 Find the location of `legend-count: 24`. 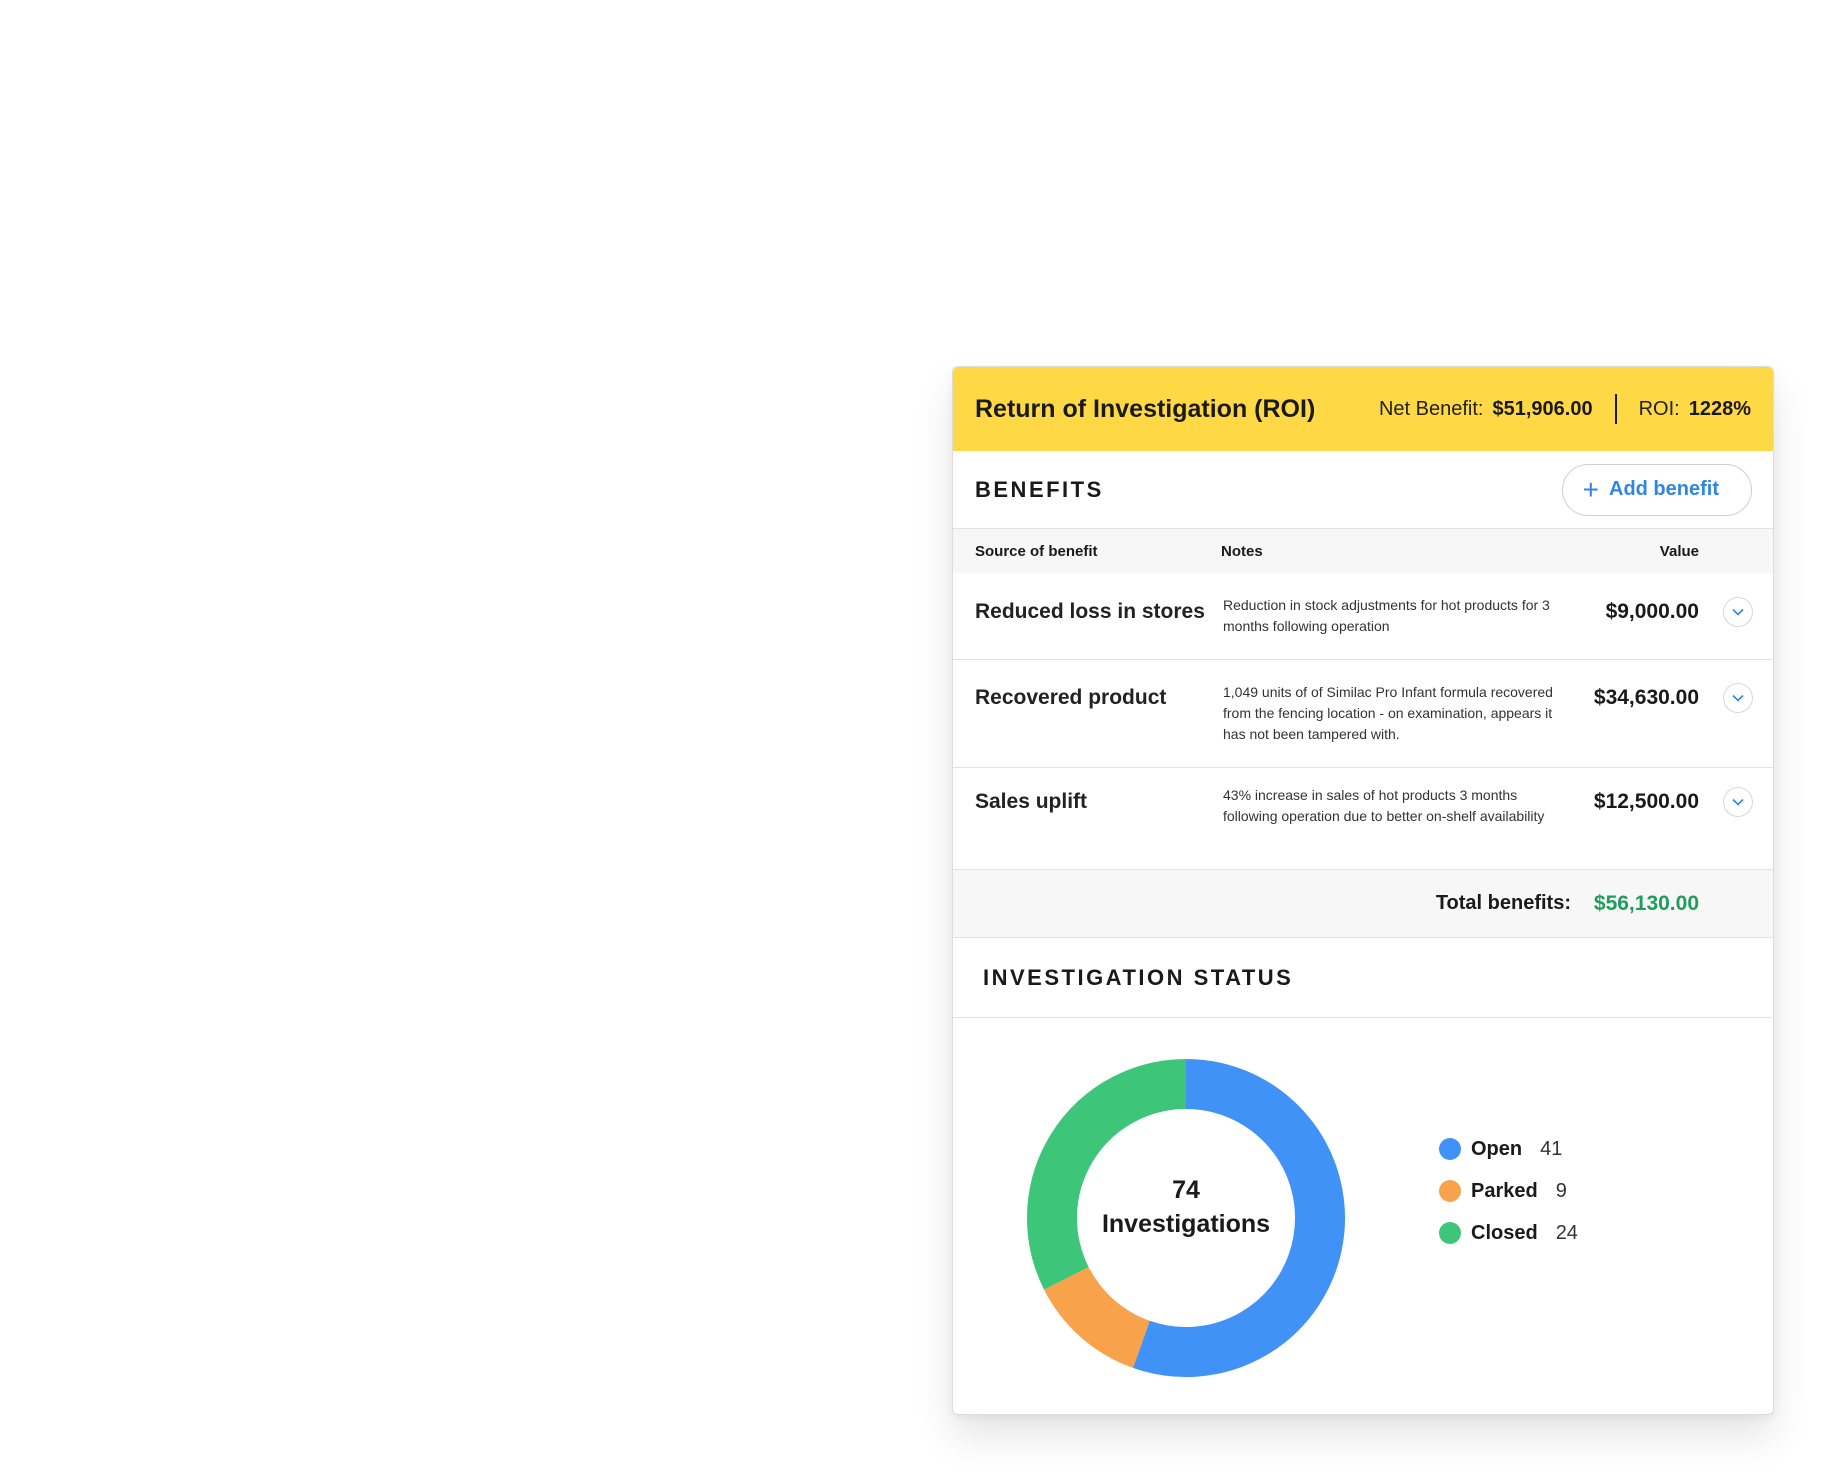

legend-count: 24 is located at coordinates (1566, 1232).